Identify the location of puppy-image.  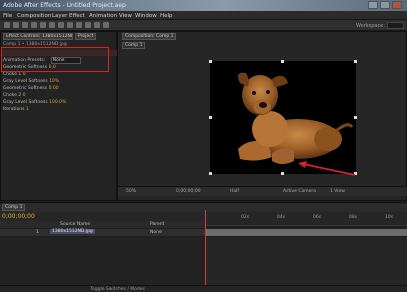
(296, 118).